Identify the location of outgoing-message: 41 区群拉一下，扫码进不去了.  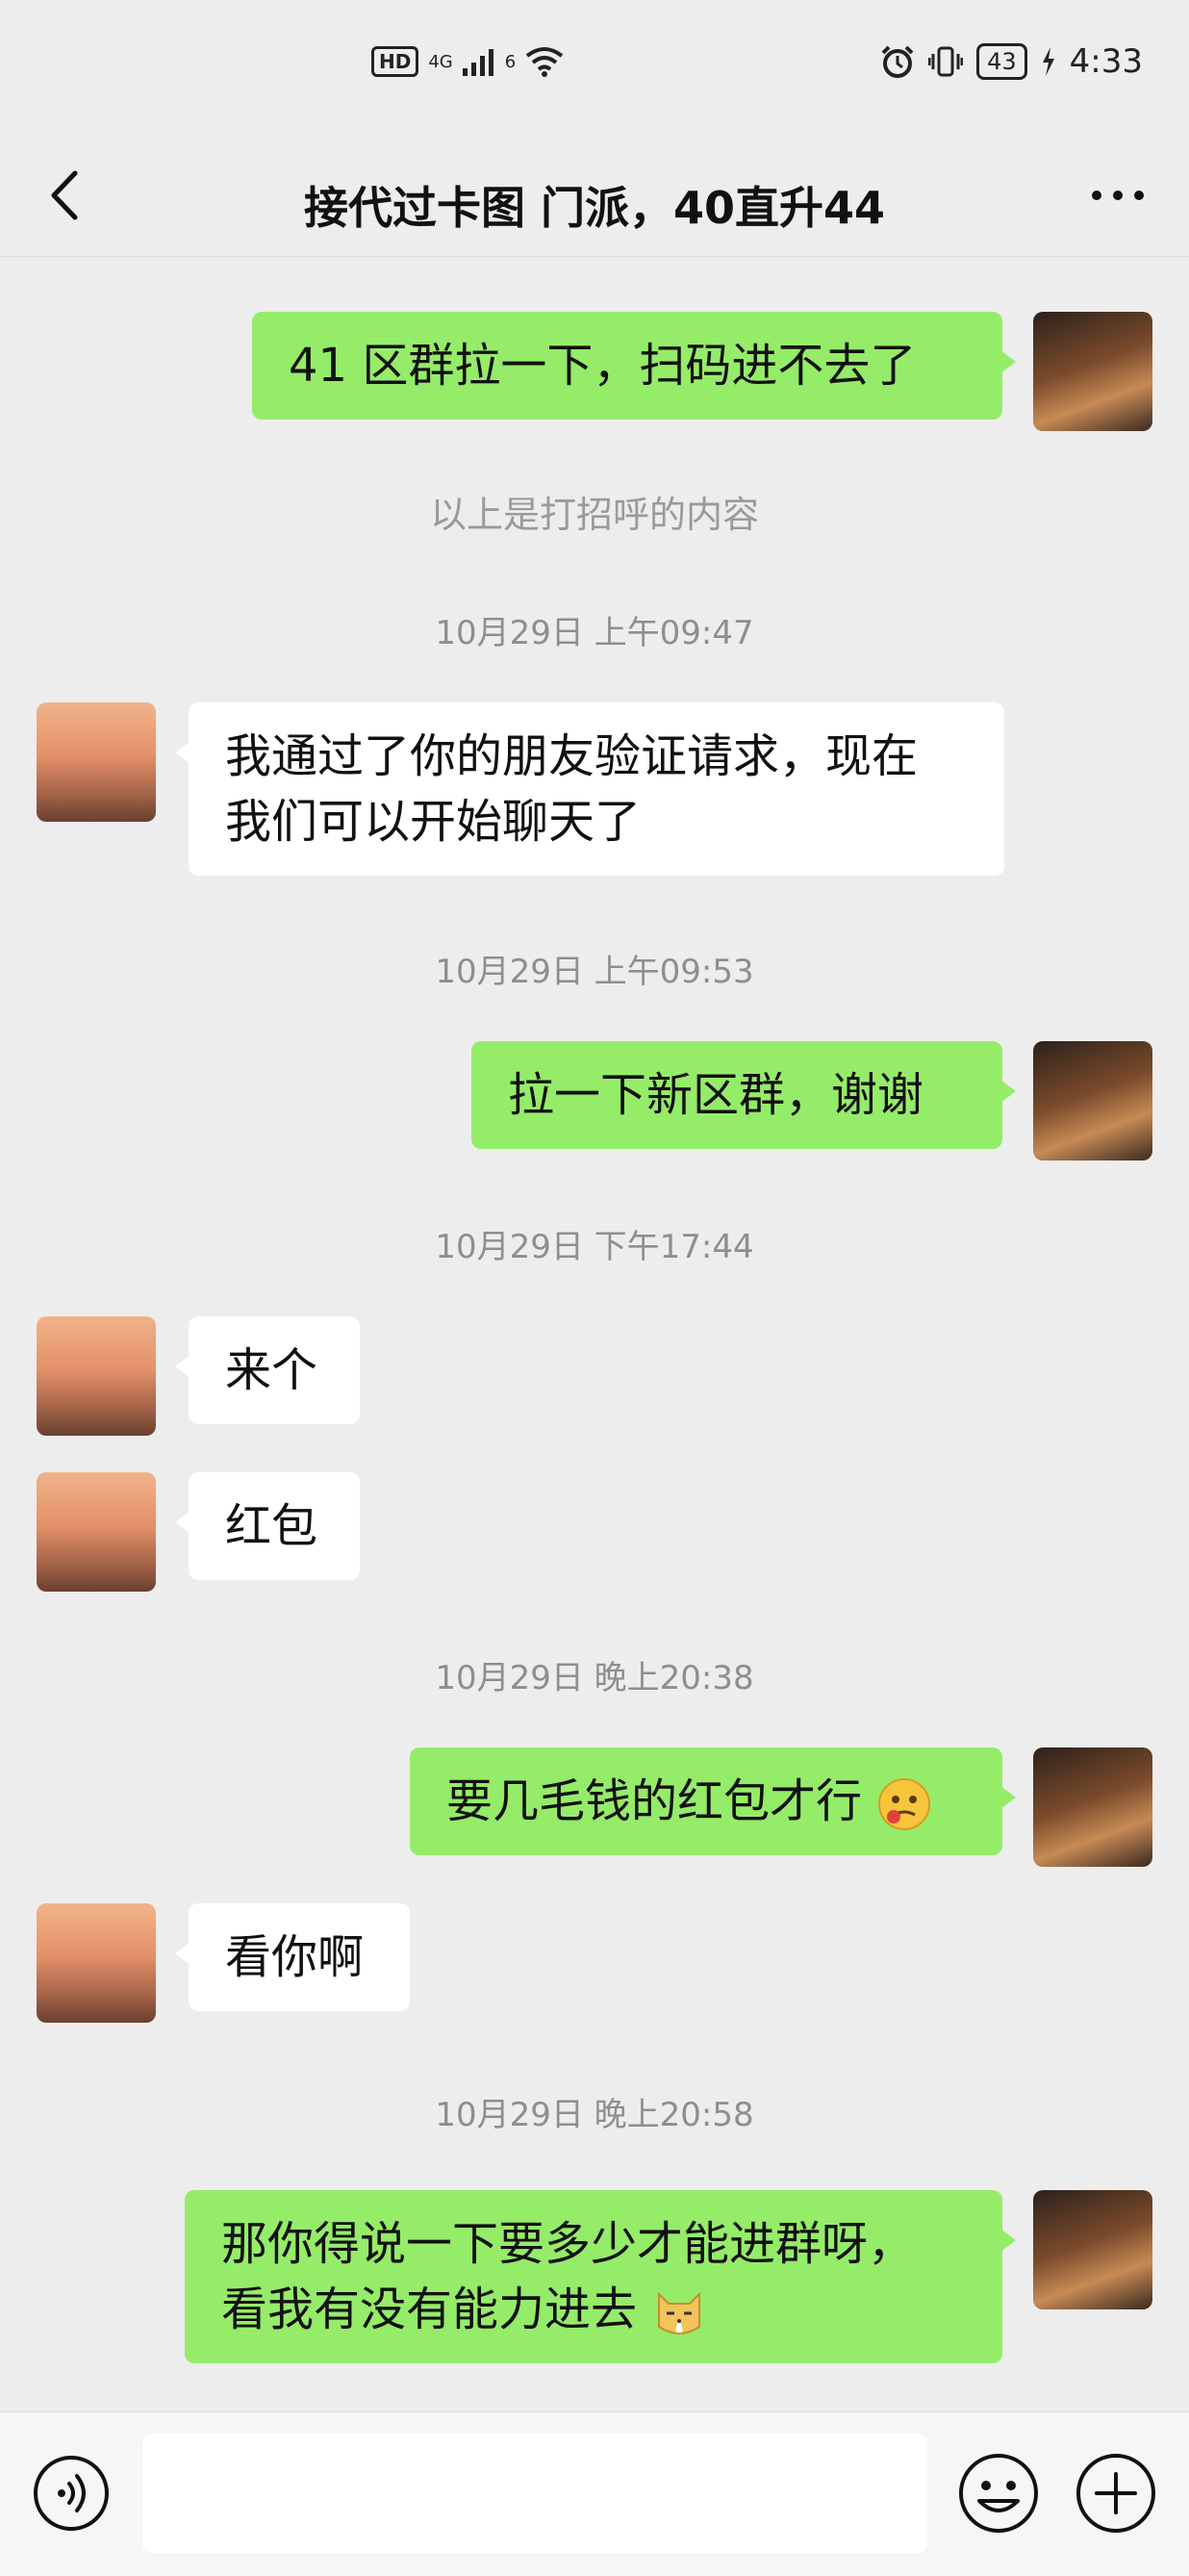
(634, 366).